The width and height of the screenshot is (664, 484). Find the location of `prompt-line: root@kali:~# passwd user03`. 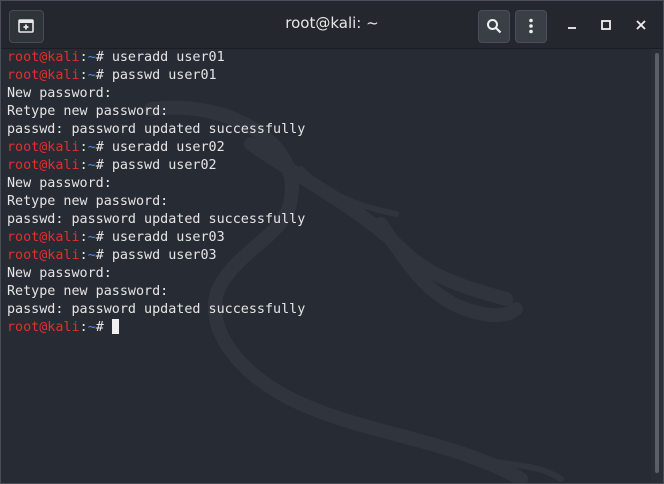

prompt-line: root@kali:~# passwd user03 is located at coordinates (156, 256).